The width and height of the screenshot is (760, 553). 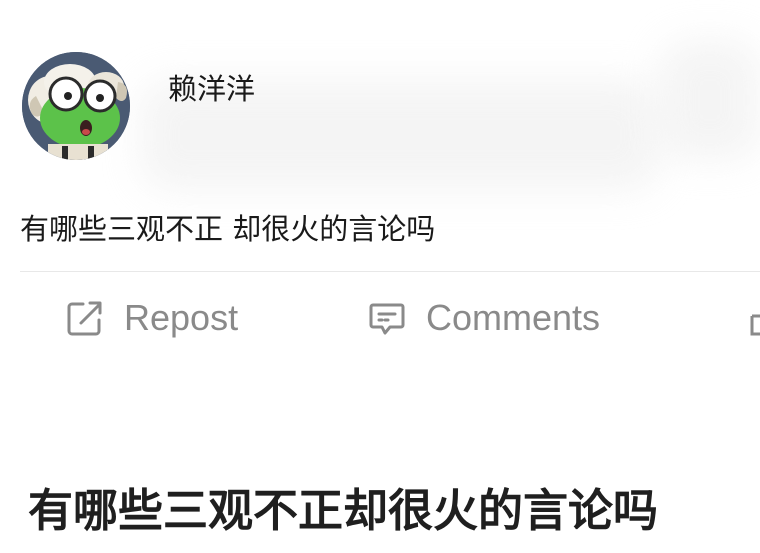 I want to click on like-button, so click(x=754, y=323).